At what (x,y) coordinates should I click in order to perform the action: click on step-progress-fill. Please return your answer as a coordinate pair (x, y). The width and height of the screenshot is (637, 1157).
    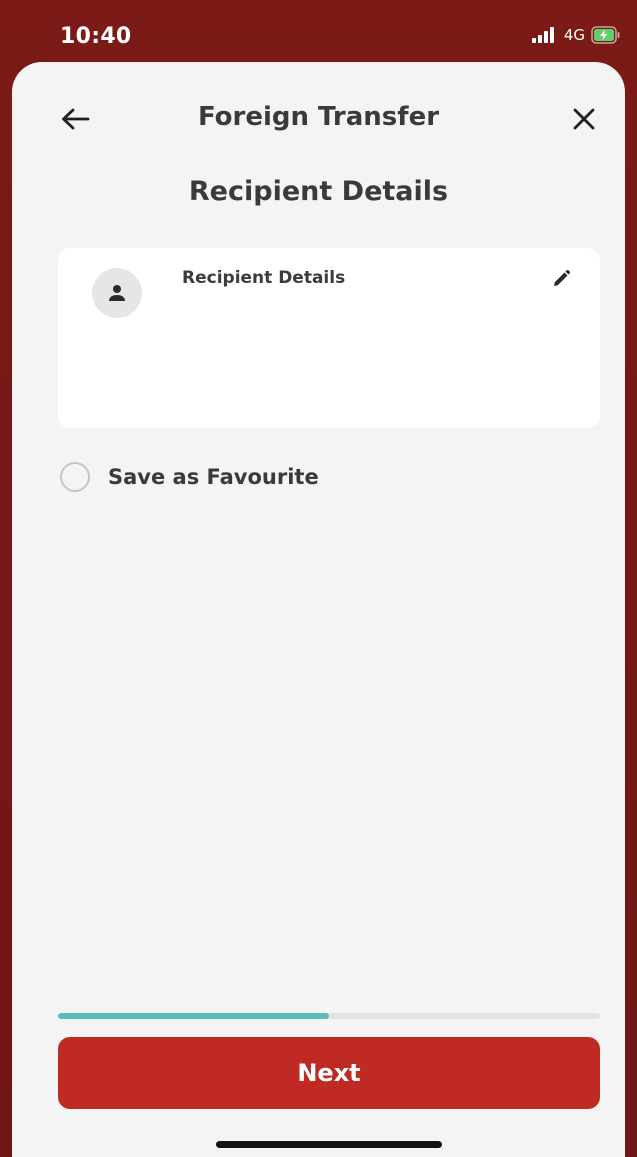
    Looking at the image, I should click on (193, 1016).